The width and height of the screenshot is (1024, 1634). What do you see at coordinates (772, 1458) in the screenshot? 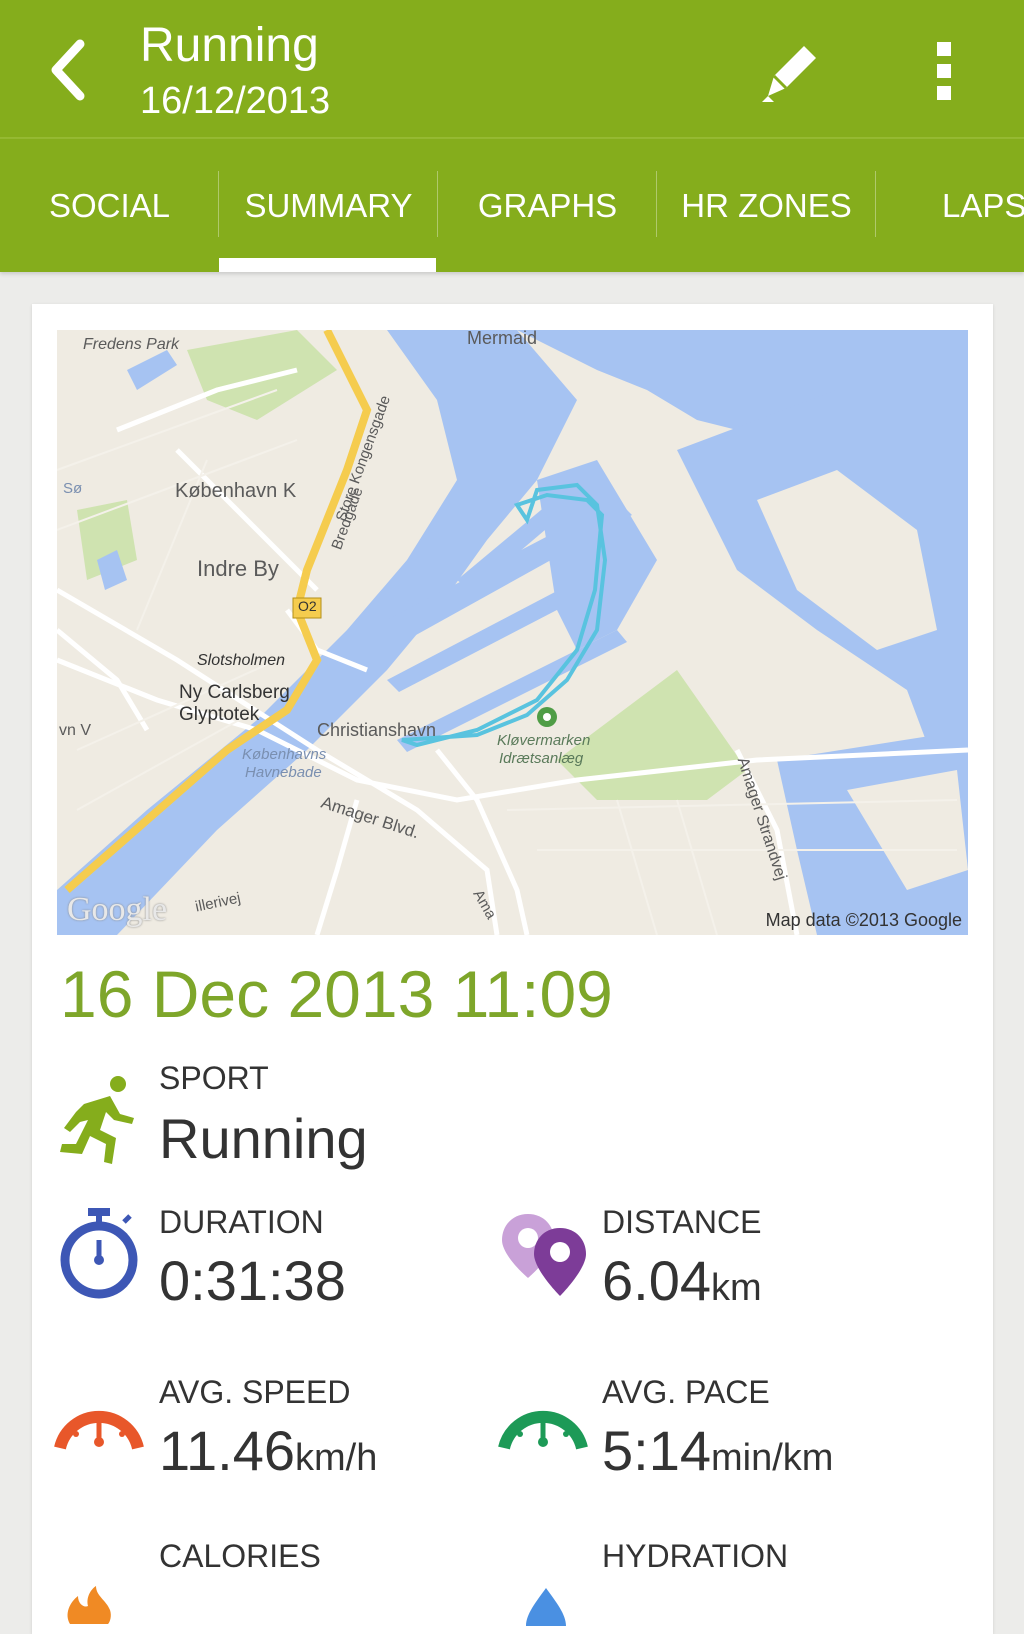
I see `avg-pace-unit: min/km` at bounding box center [772, 1458].